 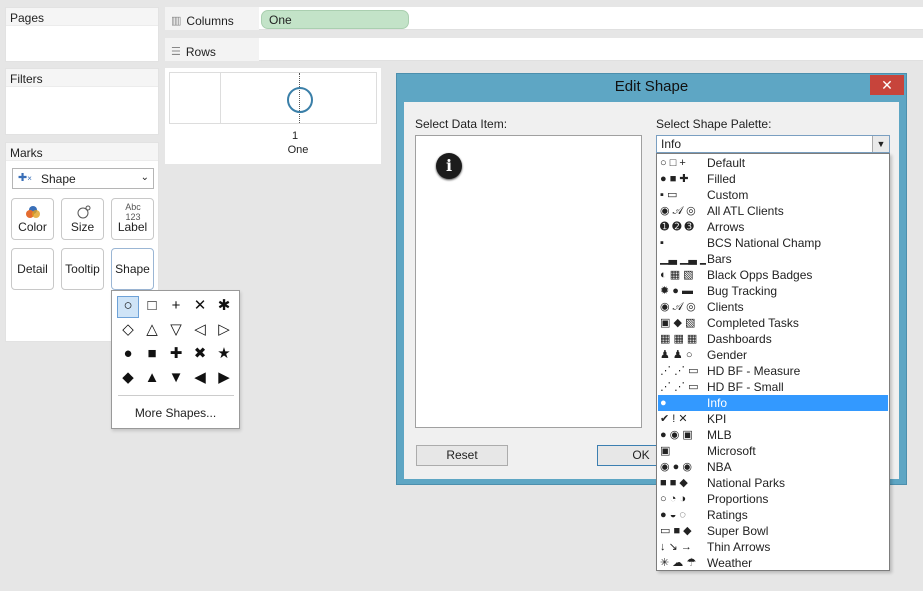 I want to click on palette-item: ✳ ☁ ☂ Weather, so click(x=773, y=562).